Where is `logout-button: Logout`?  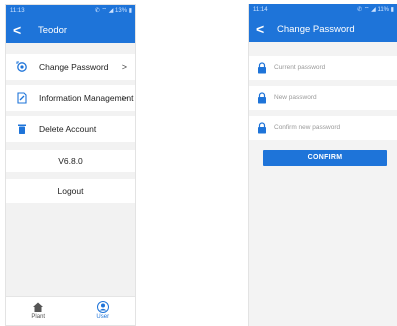 logout-button: Logout is located at coordinates (70, 191).